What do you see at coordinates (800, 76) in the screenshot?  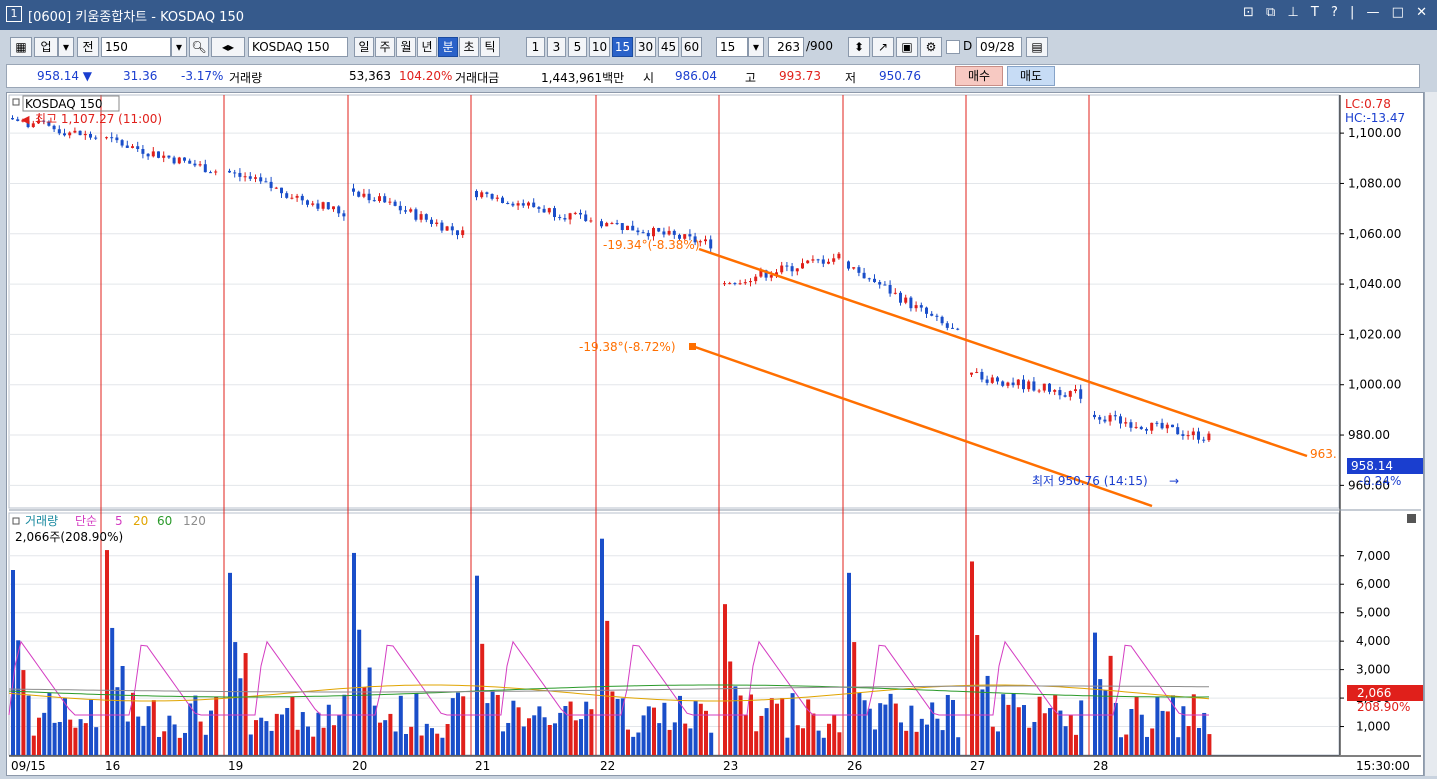 I see `high-value: 993.73` at bounding box center [800, 76].